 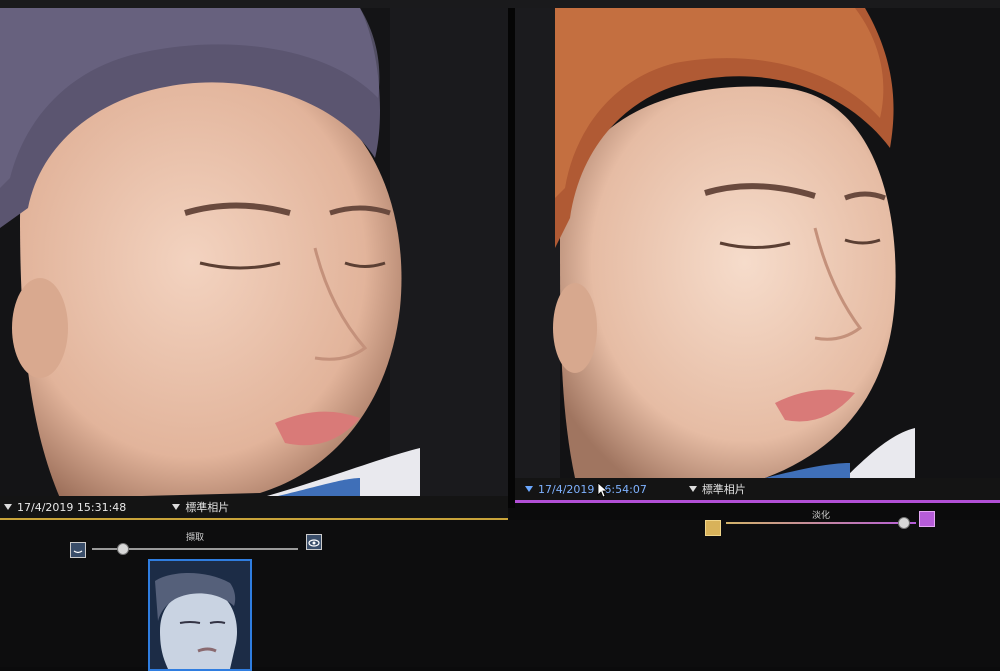 I want to click on right-photo-type-label: 標準相片, so click(x=723, y=489).